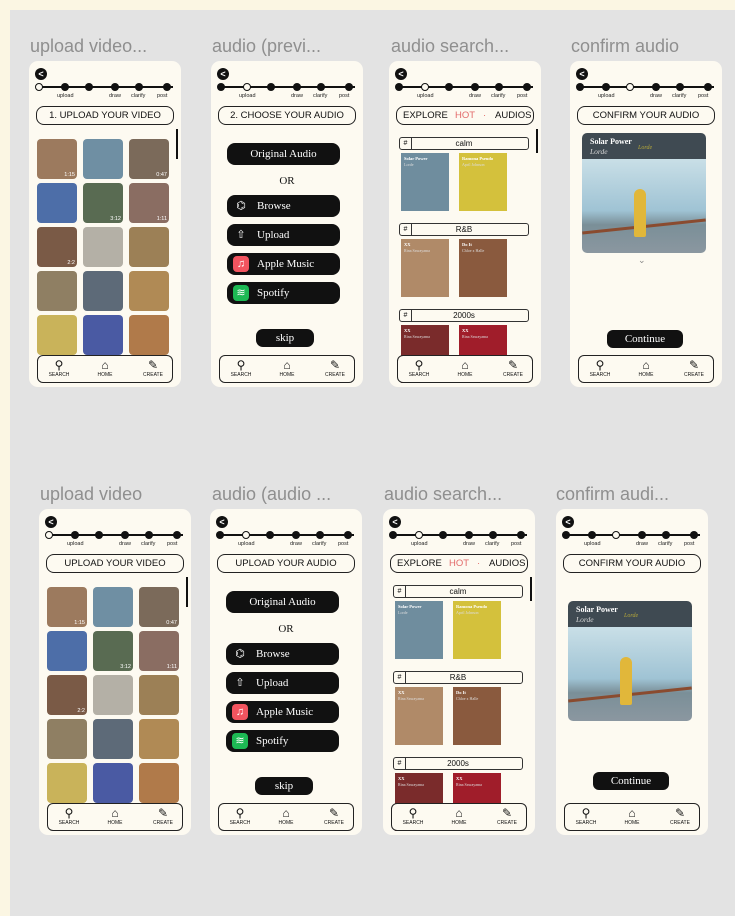 This screenshot has width=735, height=916. What do you see at coordinates (646, 375) in the screenshot?
I see `nav-label: HOME` at bounding box center [646, 375].